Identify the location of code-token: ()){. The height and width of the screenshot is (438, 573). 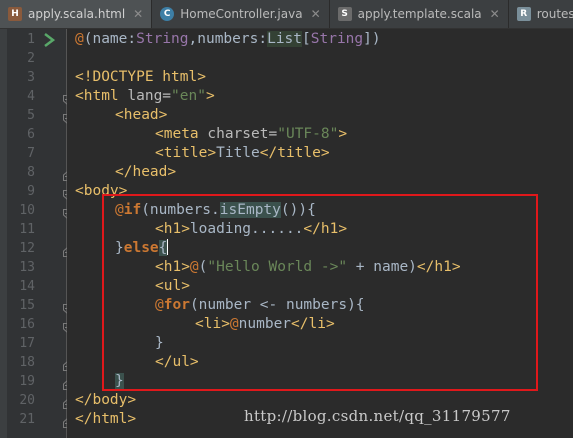
(298, 210).